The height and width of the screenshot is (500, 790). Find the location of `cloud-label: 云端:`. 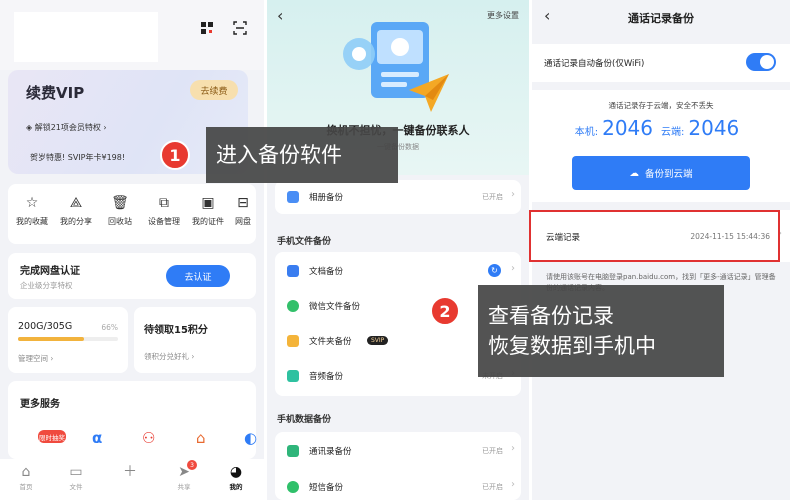

cloud-label: 云端: is located at coordinates (673, 132).